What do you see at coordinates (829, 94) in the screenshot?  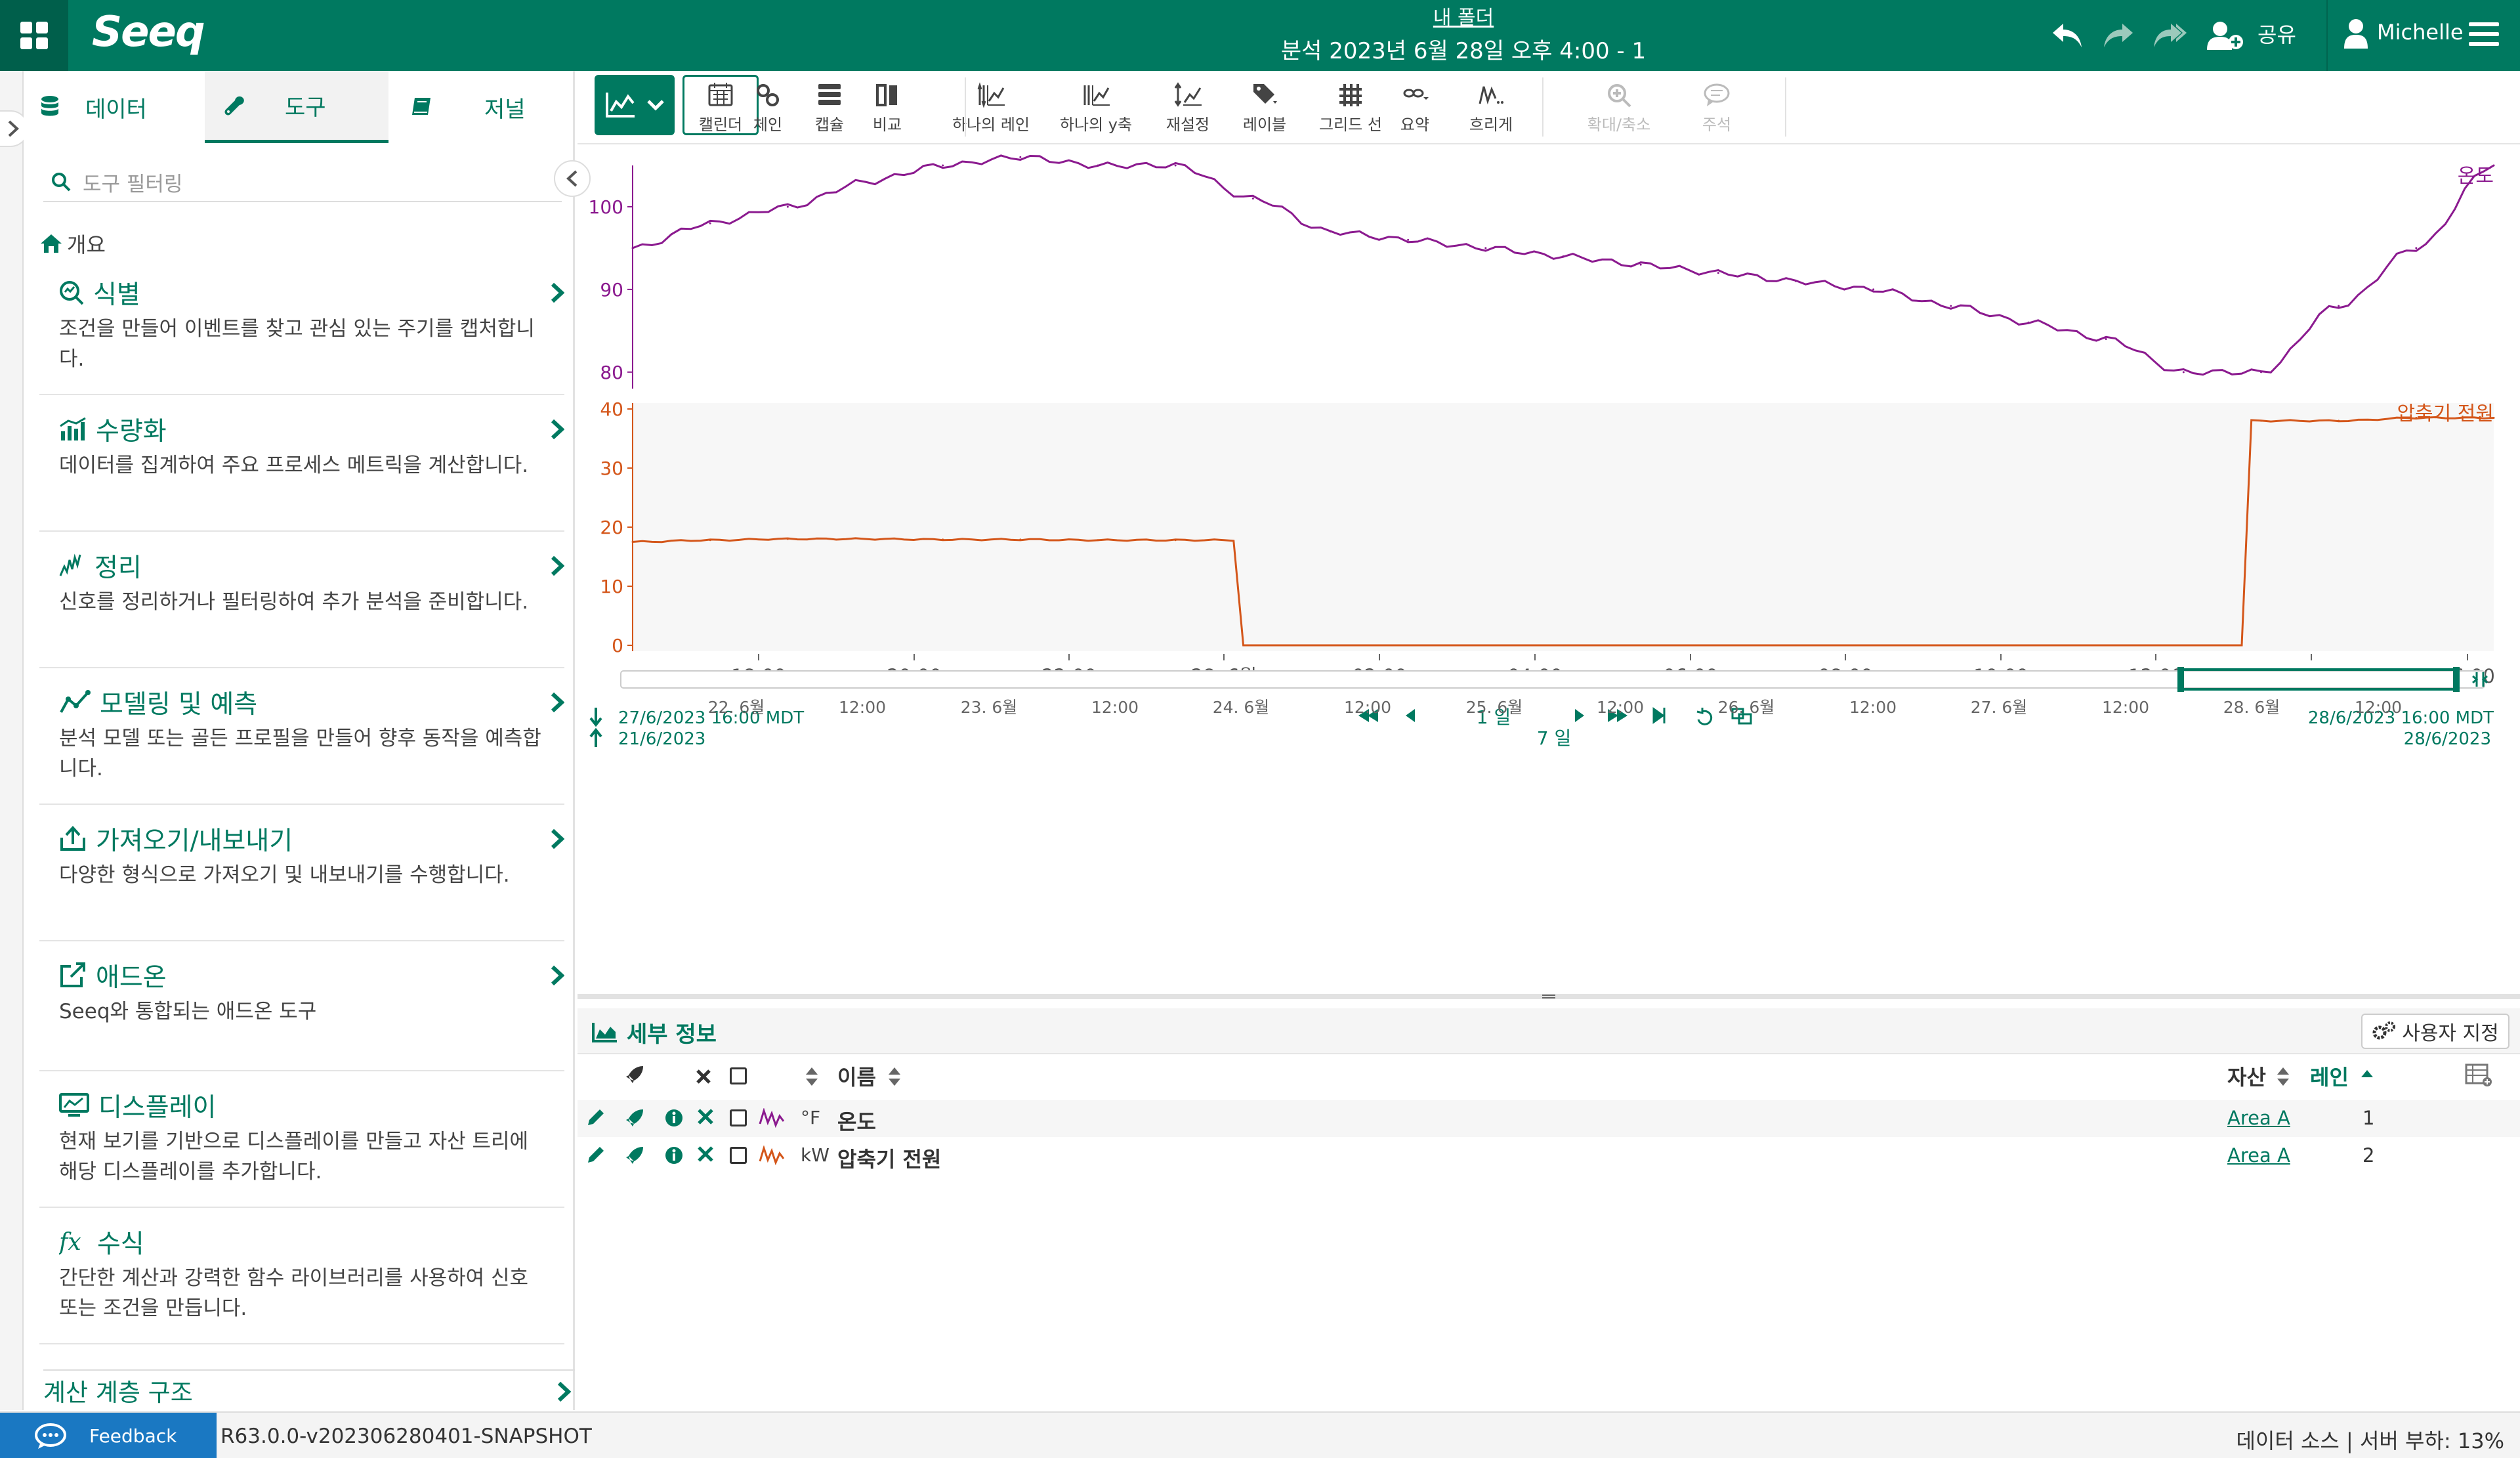 I see `capsule-icon` at bounding box center [829, 94].